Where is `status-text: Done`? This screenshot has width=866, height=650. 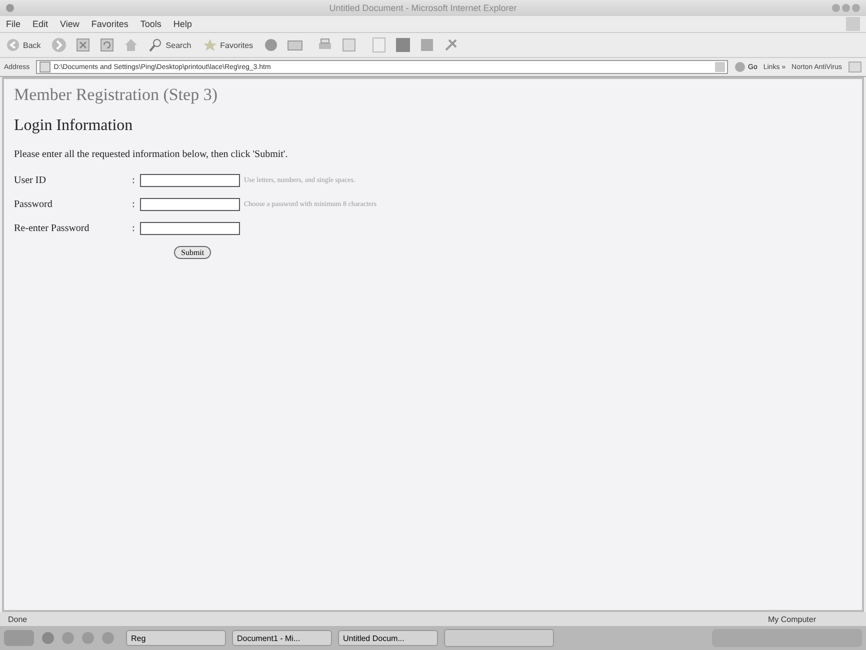 status-text: Done is located at coordinates (18, 619).